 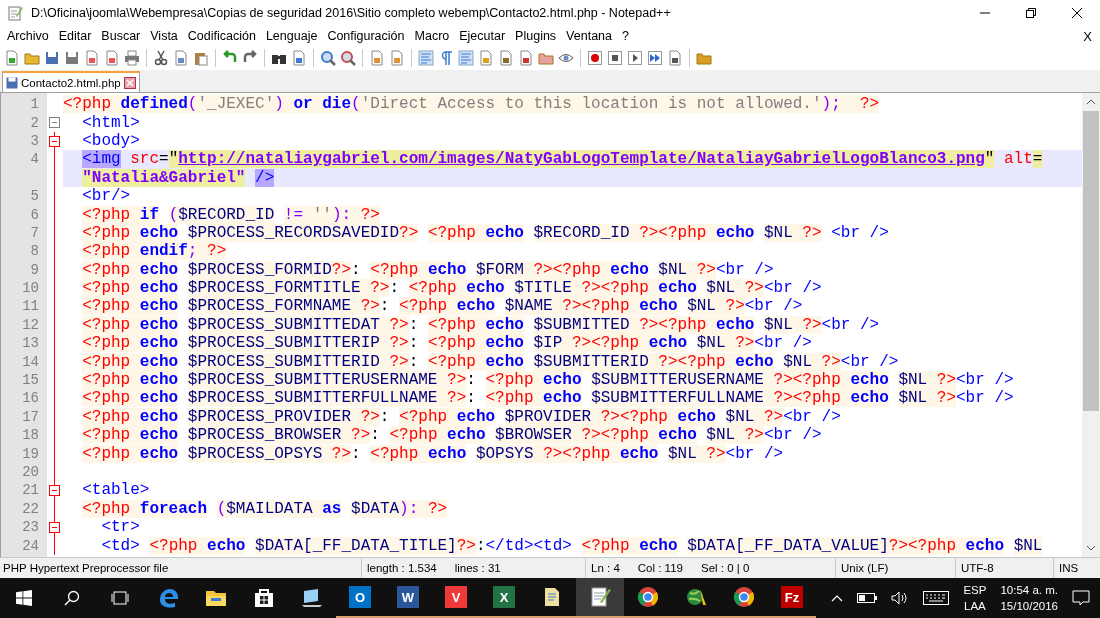 I want to click on printer-icon, so click(x=132, y=58).